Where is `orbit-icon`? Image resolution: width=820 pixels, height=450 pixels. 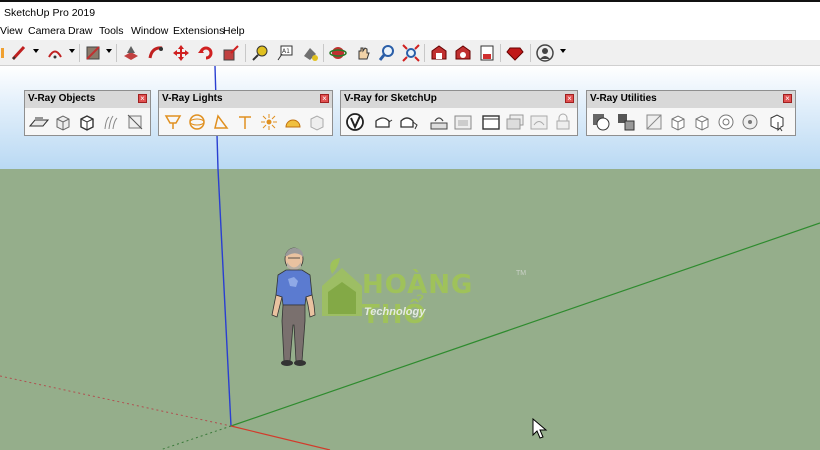
orbit-icon is located at coordinates (338, 53).